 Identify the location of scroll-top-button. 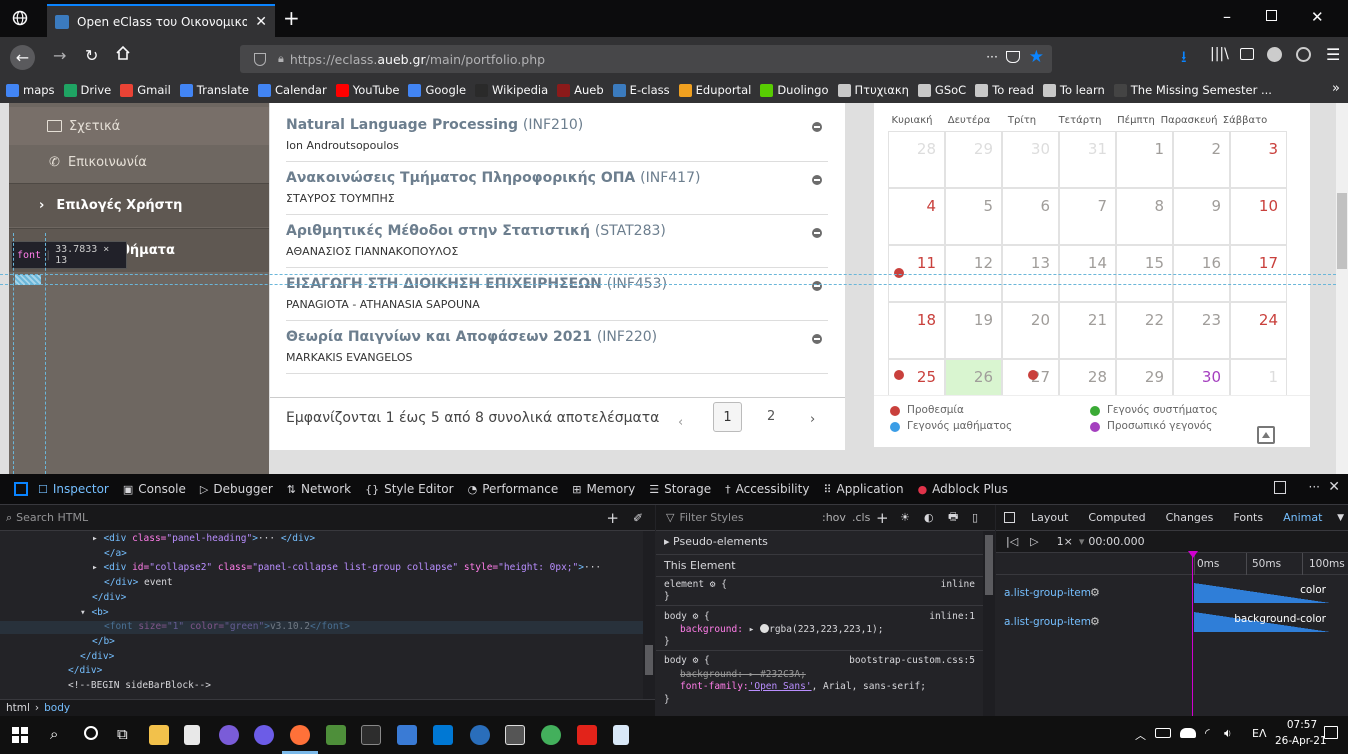
(1266, 435).